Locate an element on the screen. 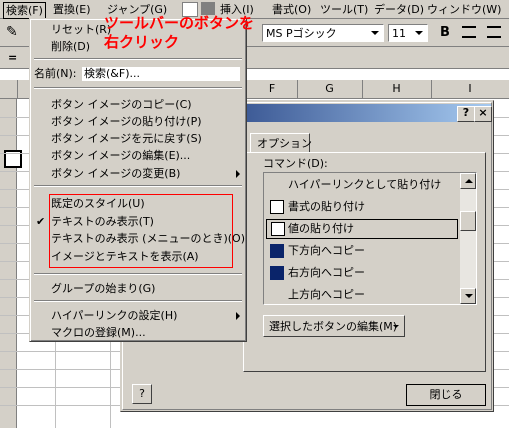 The height and width of the screenshot is (428, 509). close-button-label: 閉じる is located at coordinates (446, 394).